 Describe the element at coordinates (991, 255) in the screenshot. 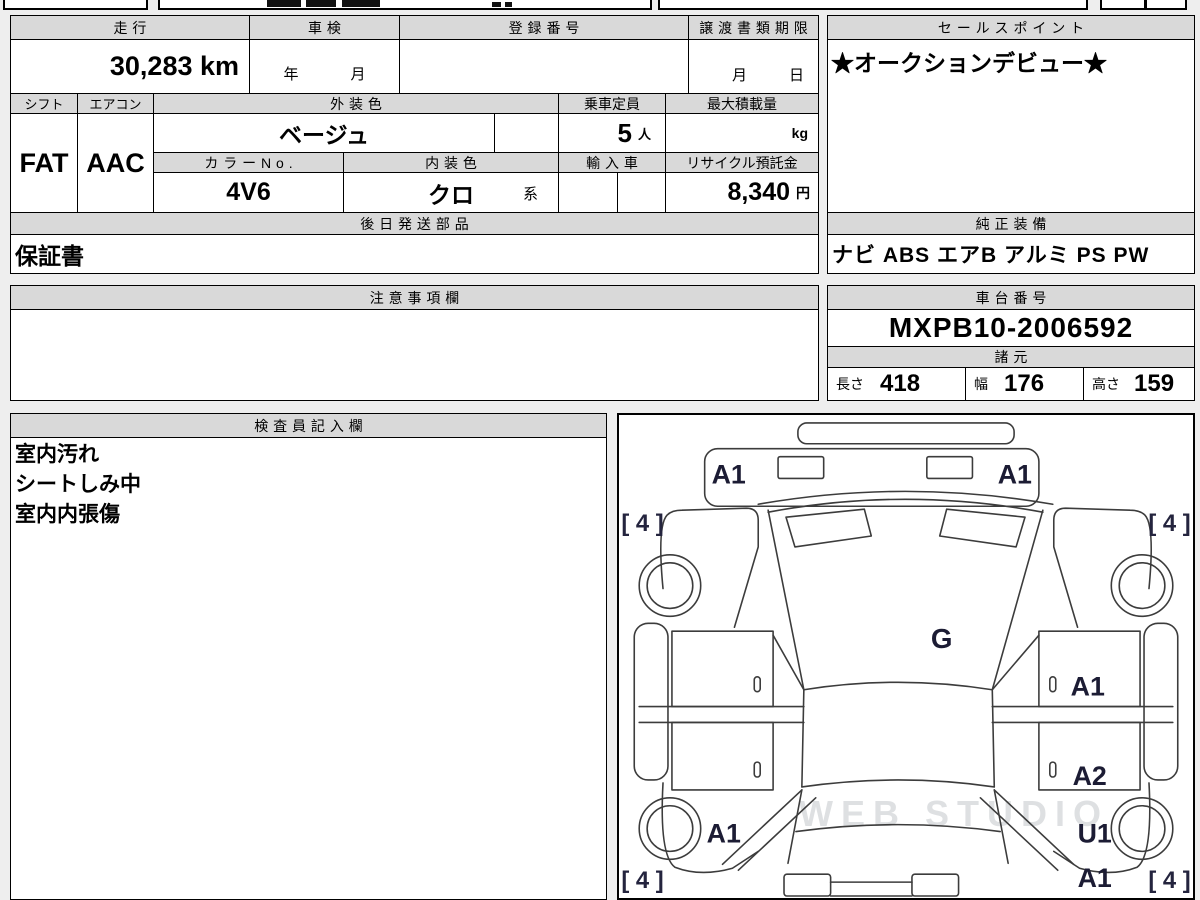

I see `genuine-equipment-text: ナビ ABS エアB アルミ PS PW` at that location.